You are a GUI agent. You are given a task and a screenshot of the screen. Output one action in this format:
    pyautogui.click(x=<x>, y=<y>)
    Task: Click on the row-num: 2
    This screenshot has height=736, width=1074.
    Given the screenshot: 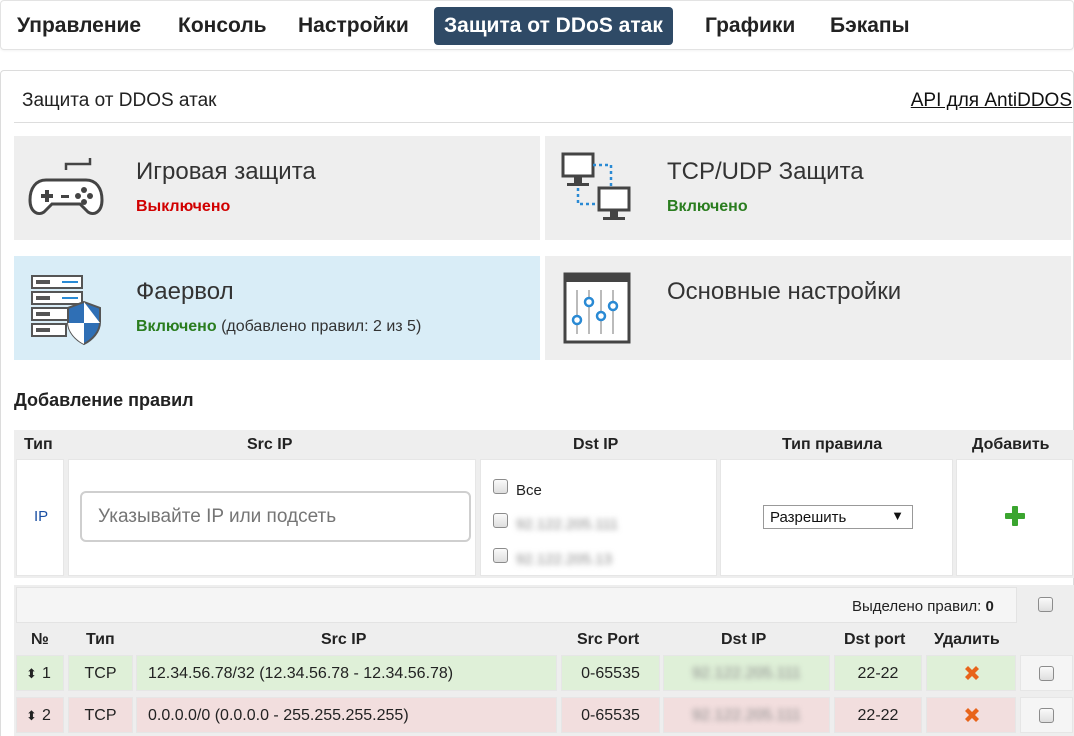 What is the action you would take?
    pyautogui.click(x=46, y=715)
    